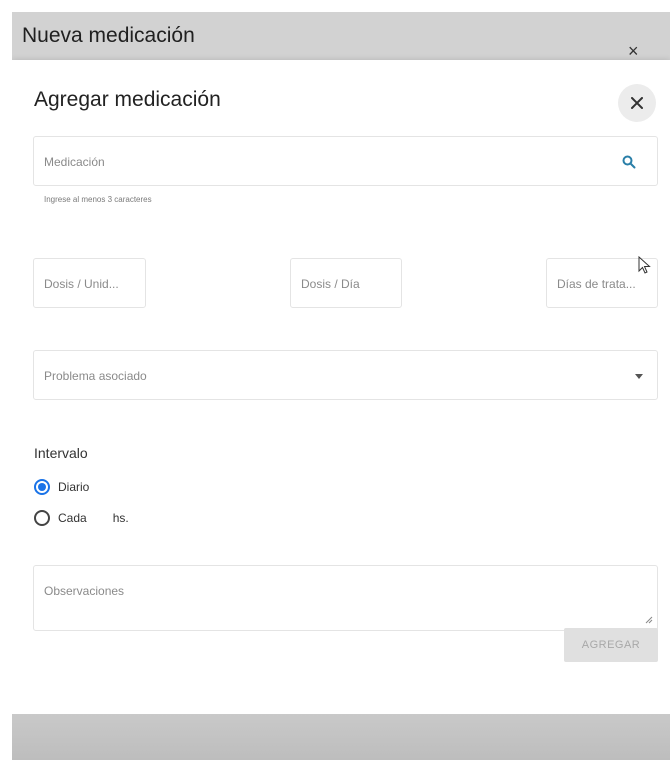 The image size is (670, 760). I want to click on associated-problem-placeholder: Problema asociado, so click(95, 376).